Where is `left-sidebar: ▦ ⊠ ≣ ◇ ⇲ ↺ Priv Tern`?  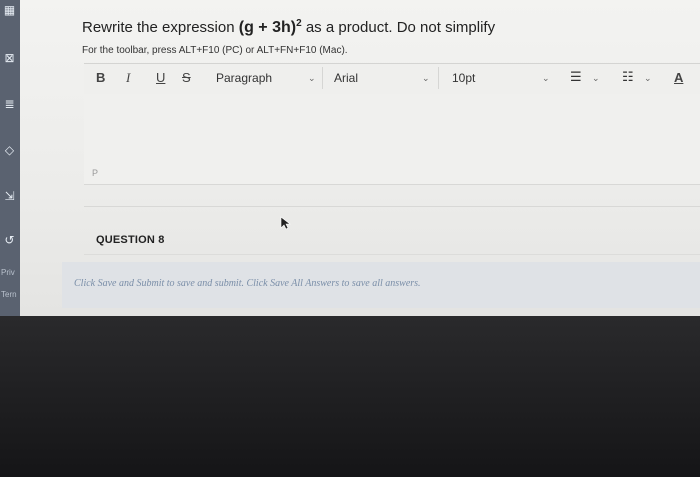 left-sidebar: ▦ ⊠ ≣ ◇ ⇲ ↺ Priv Tern is located at coordinates (10, 158).